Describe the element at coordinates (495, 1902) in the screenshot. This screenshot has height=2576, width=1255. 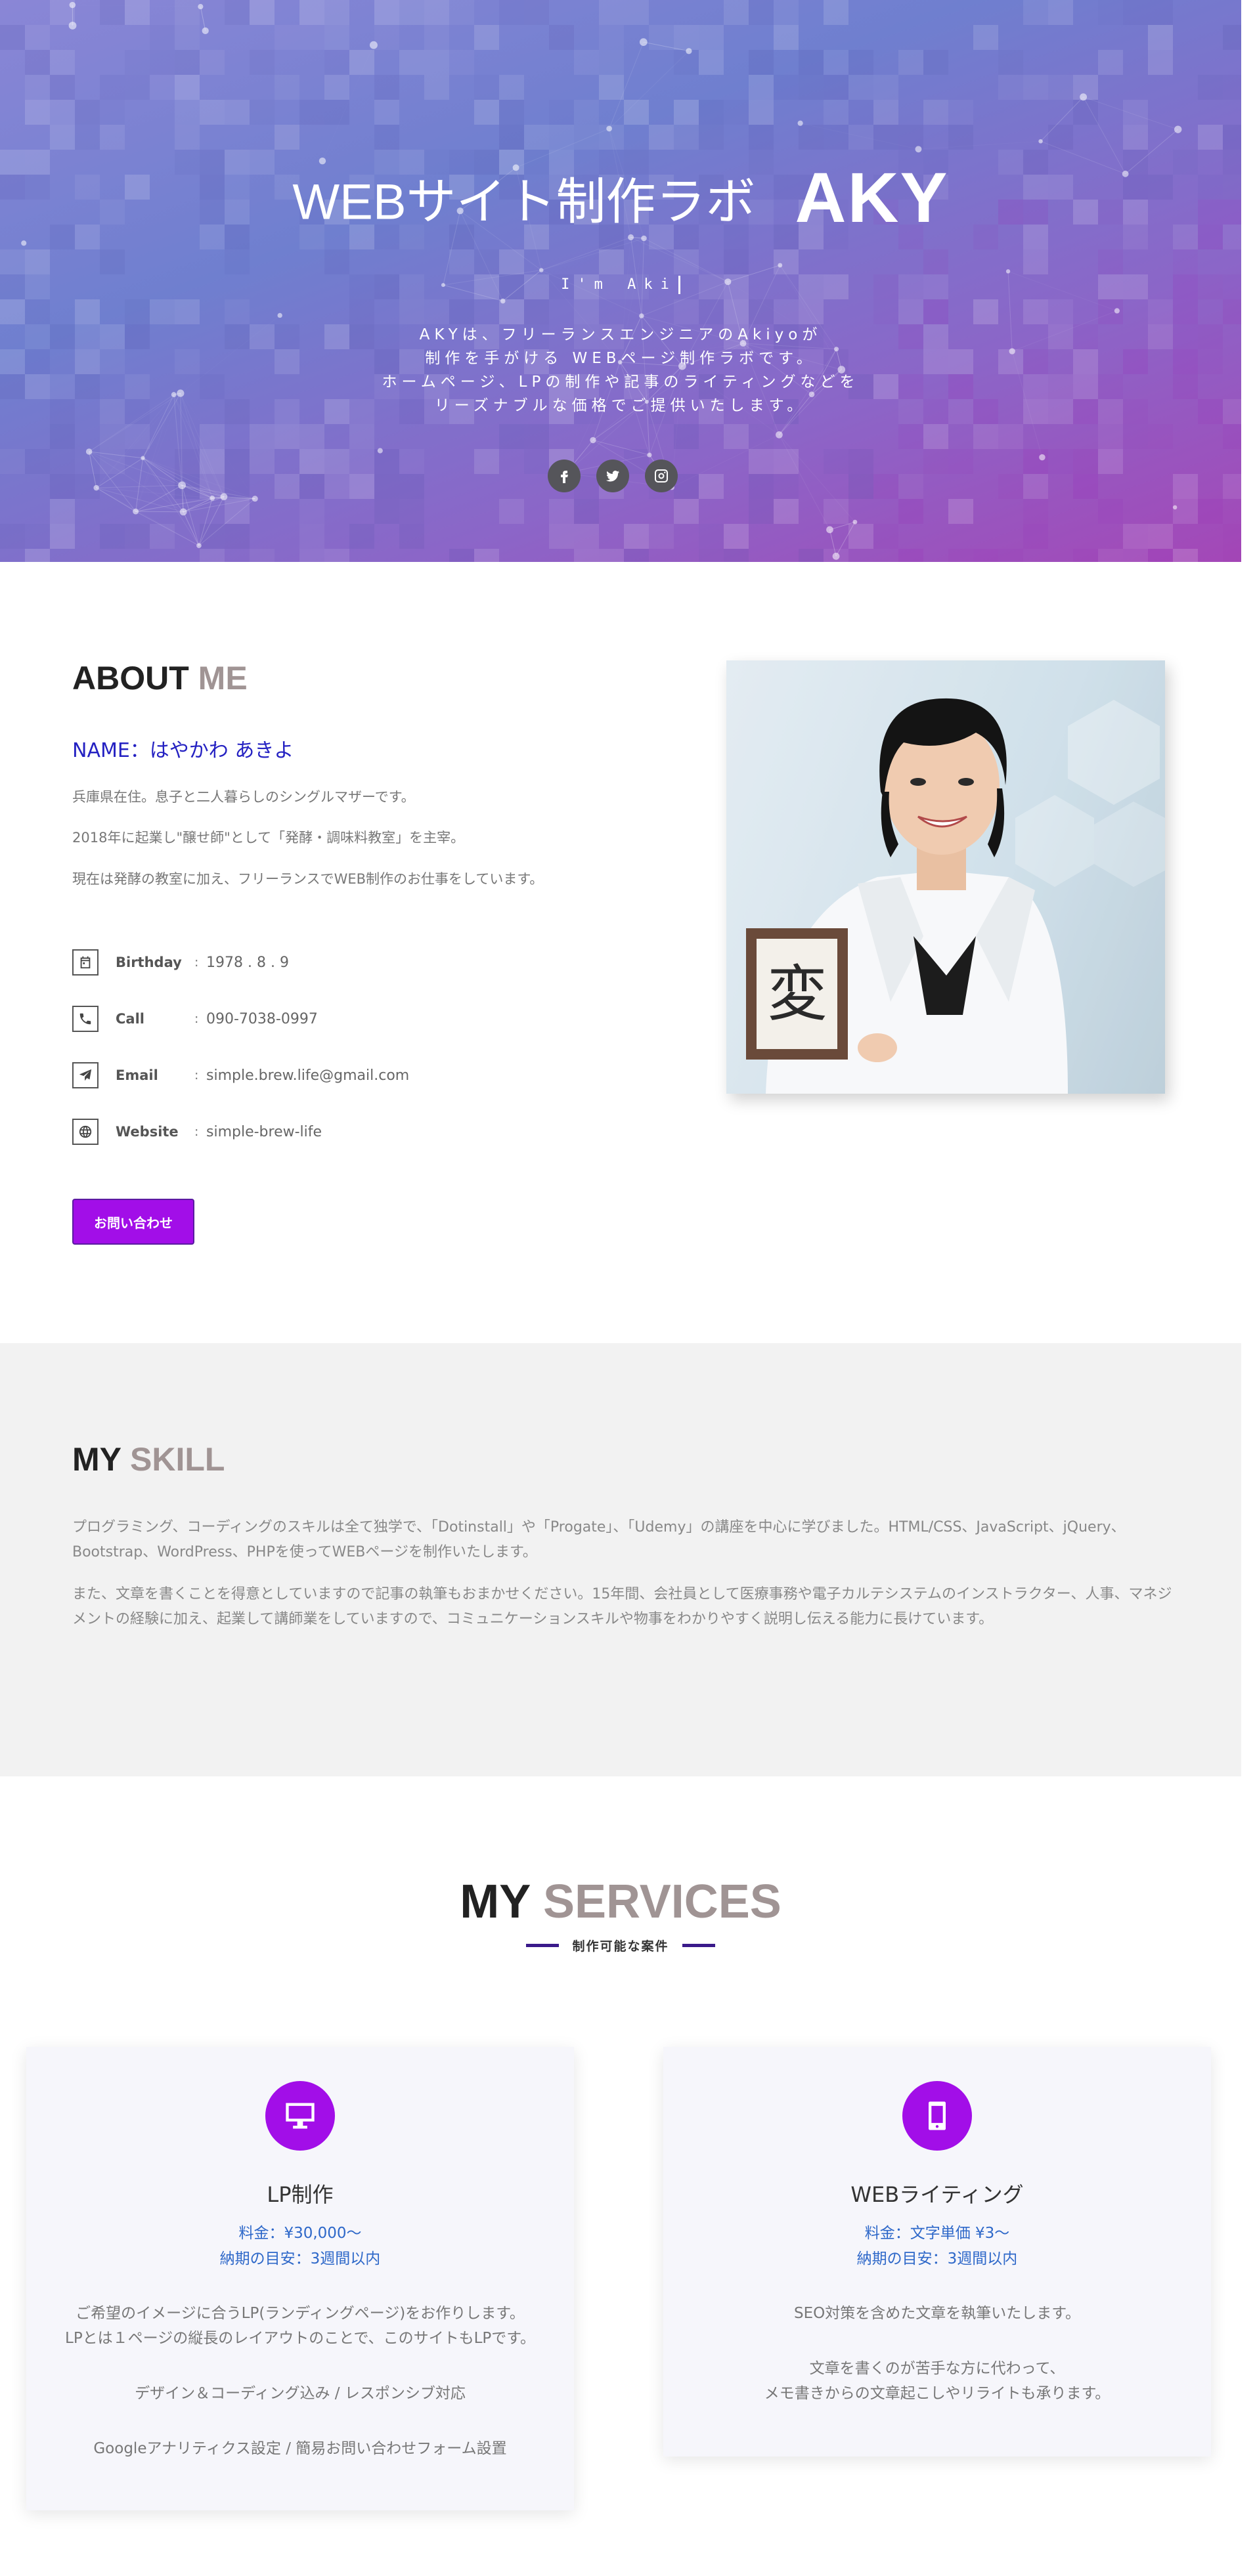
I see `services-heading-main: MY` at that location.